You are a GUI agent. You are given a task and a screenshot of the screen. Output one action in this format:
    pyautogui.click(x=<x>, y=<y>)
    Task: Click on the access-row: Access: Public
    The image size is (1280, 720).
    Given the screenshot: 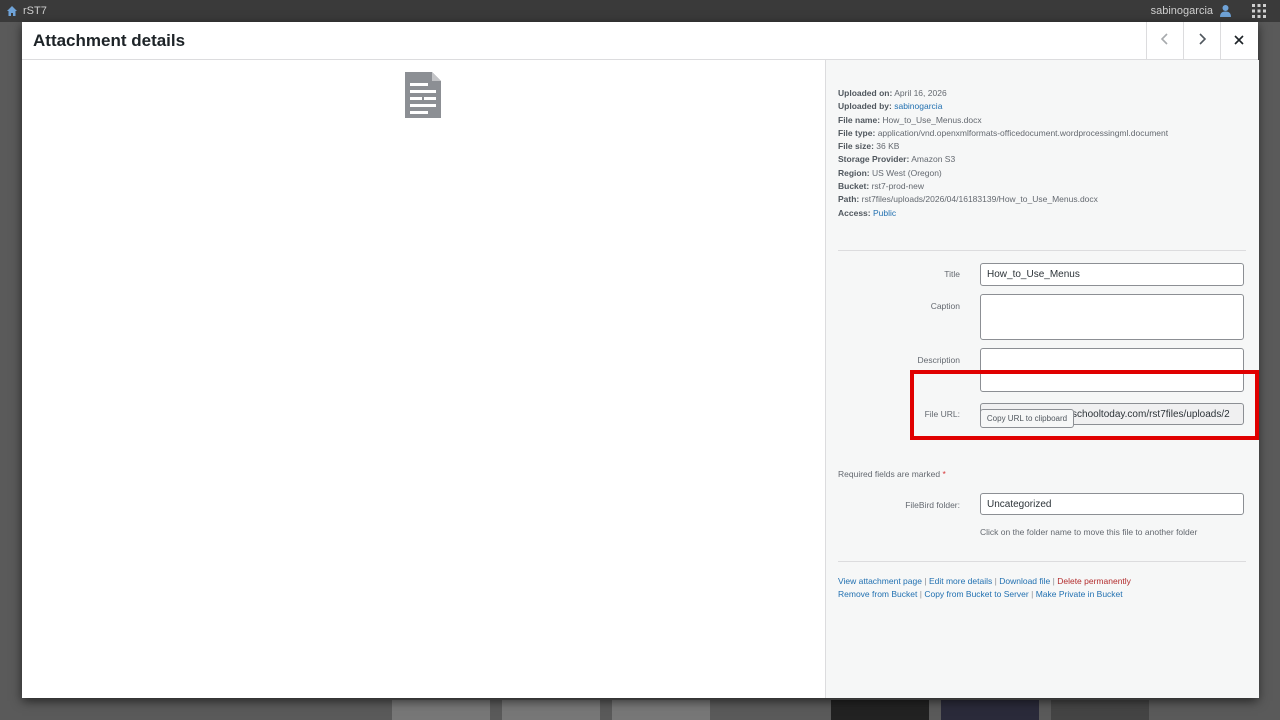 What is the action you would take?
    pyautogui.click(x=867, y=212)
    